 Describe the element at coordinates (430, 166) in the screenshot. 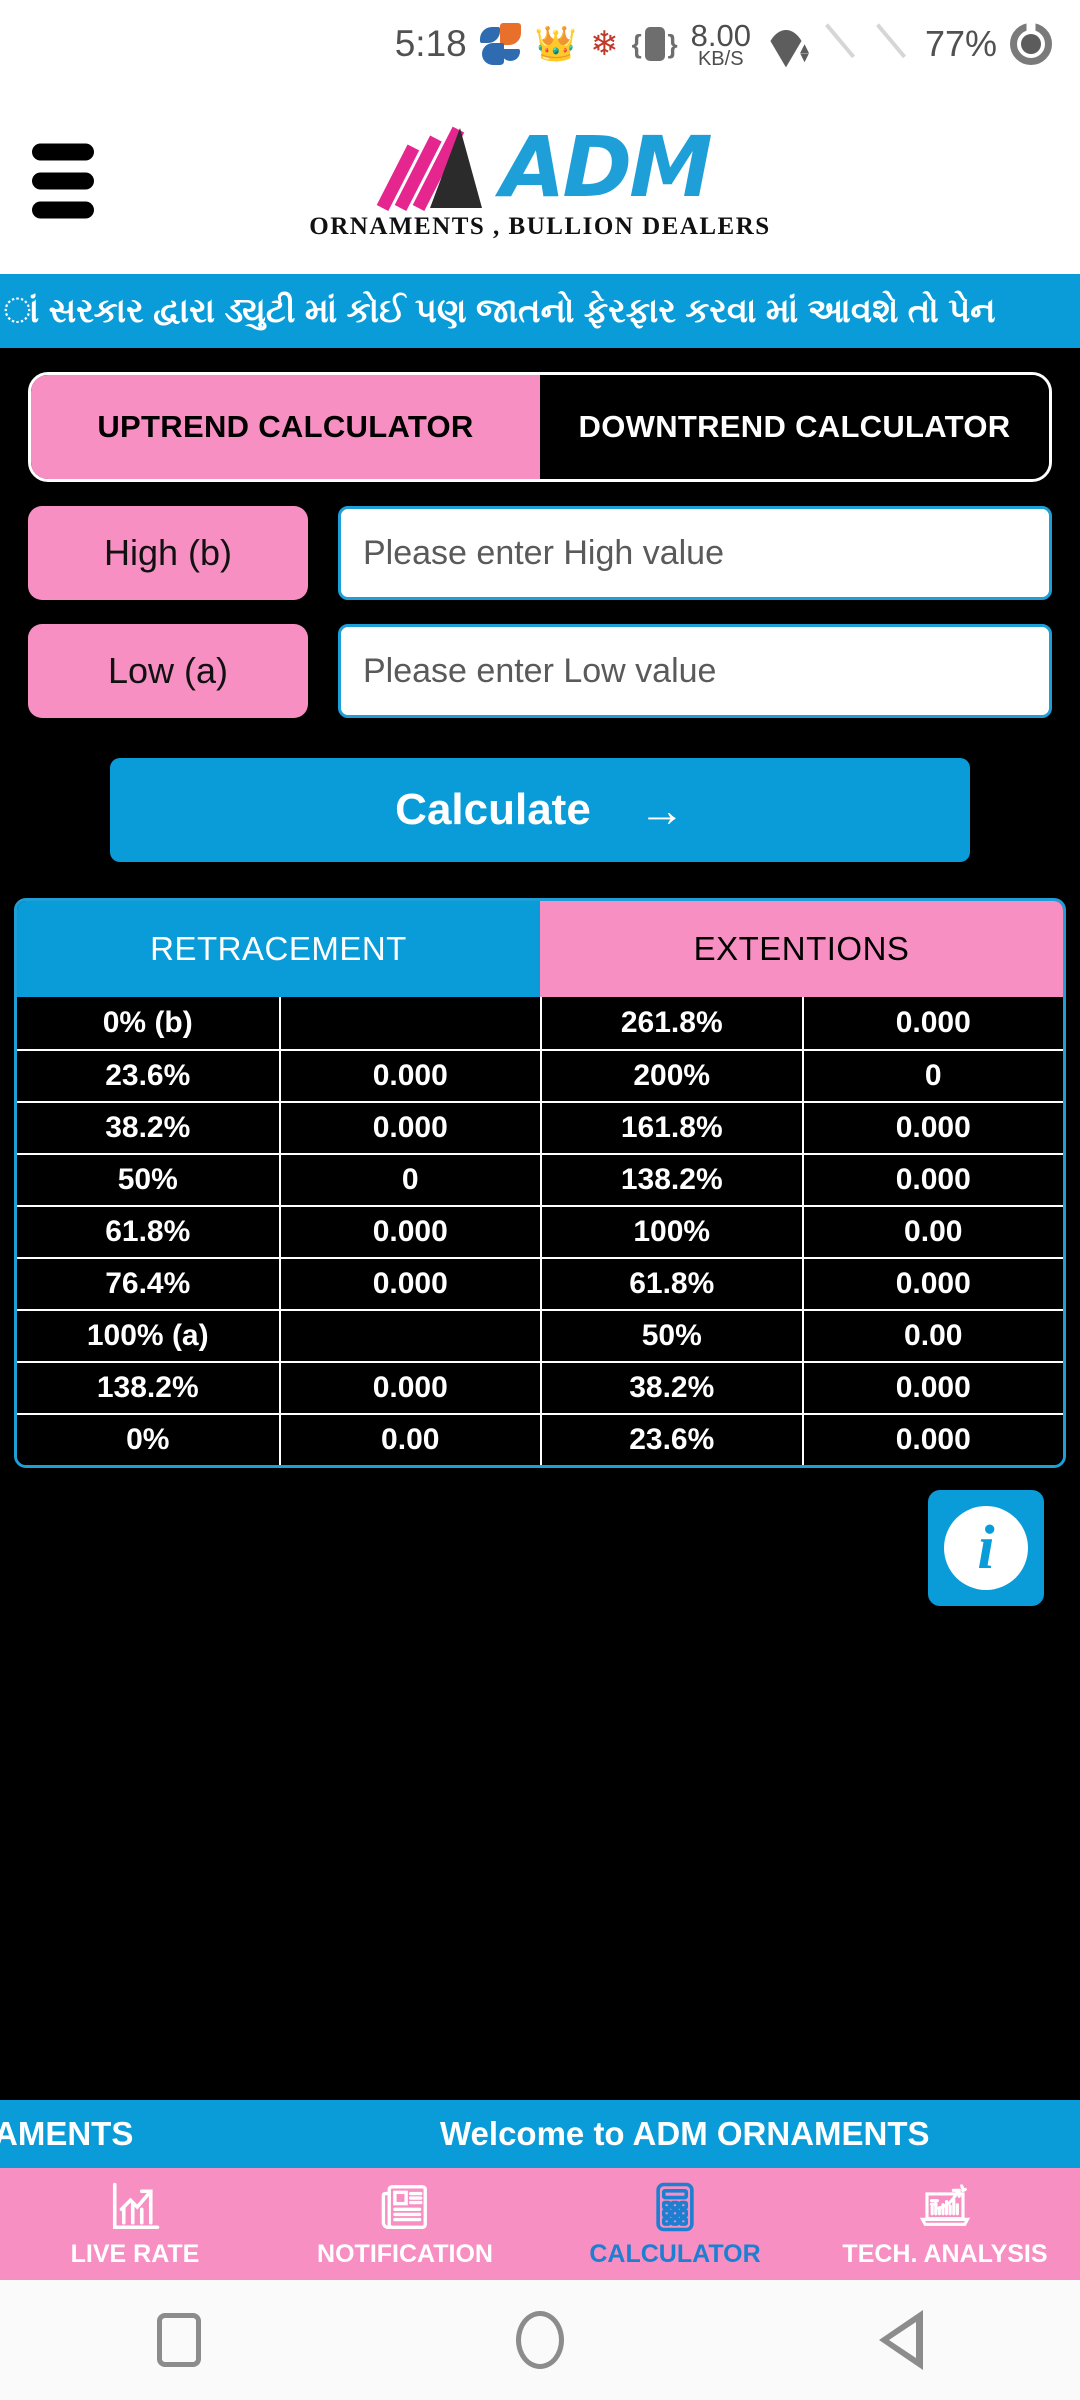

I see `logo-mark-icon` at that location.